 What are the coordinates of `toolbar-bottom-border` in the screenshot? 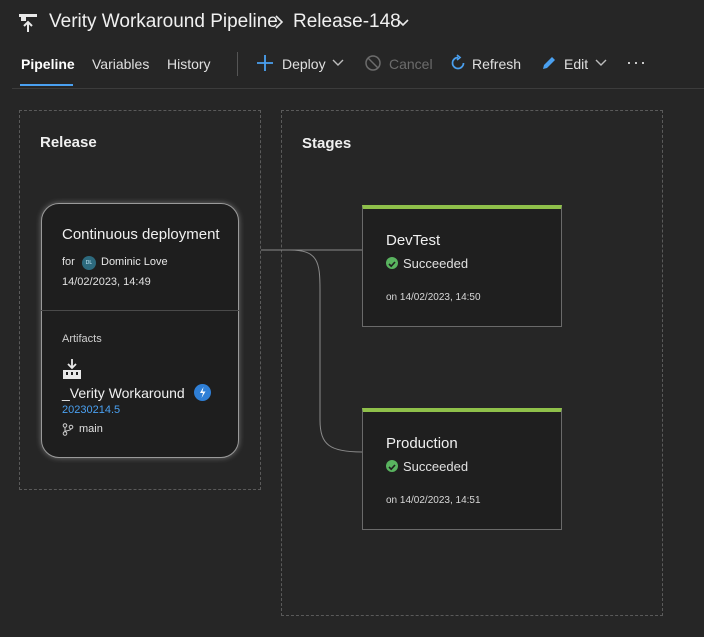 It's located at (358, 88).